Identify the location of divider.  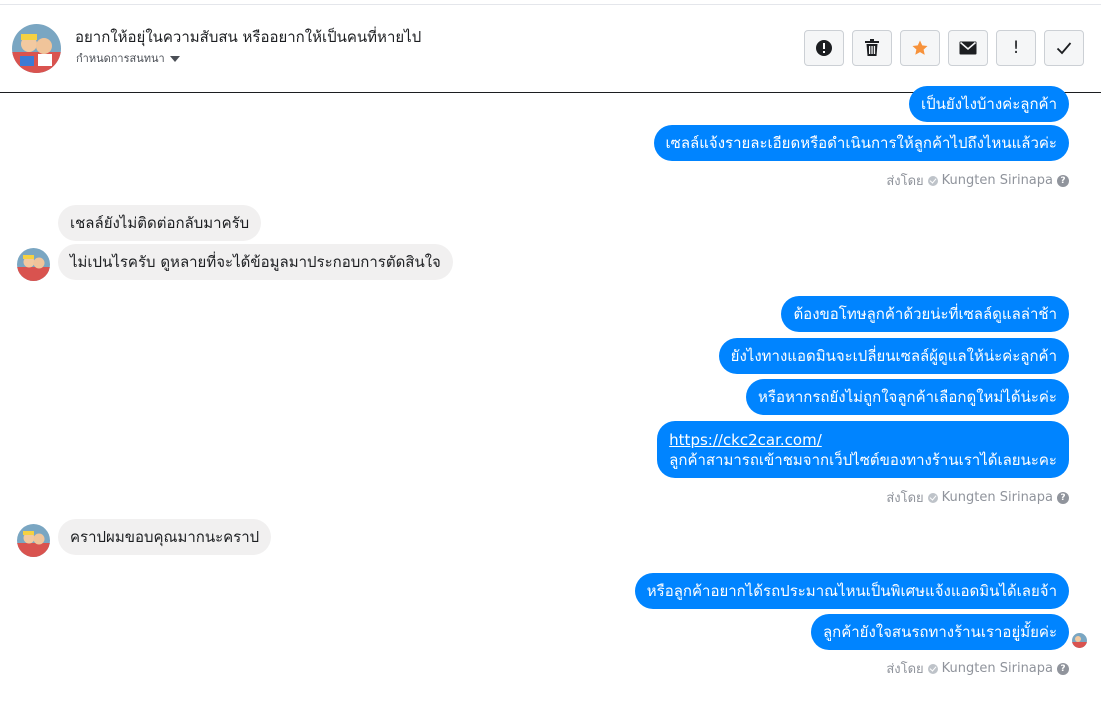
(550, 4).